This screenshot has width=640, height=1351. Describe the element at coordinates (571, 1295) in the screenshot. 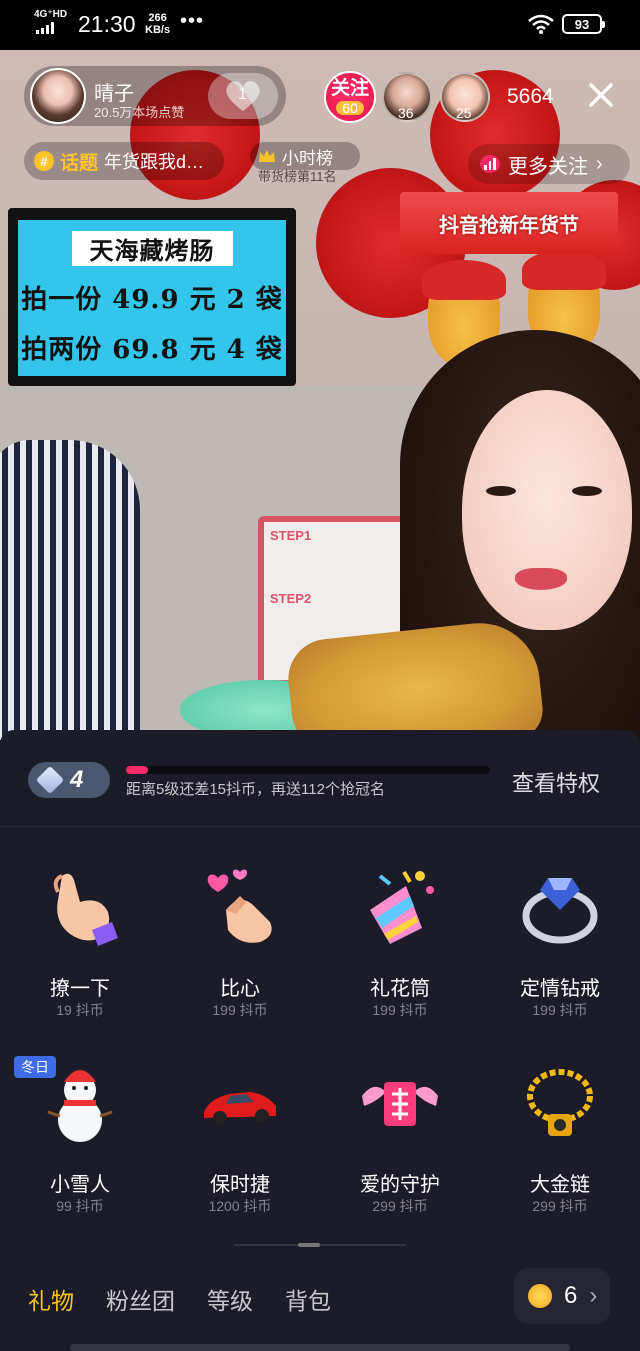

I see `coin-count: 6` at that location.